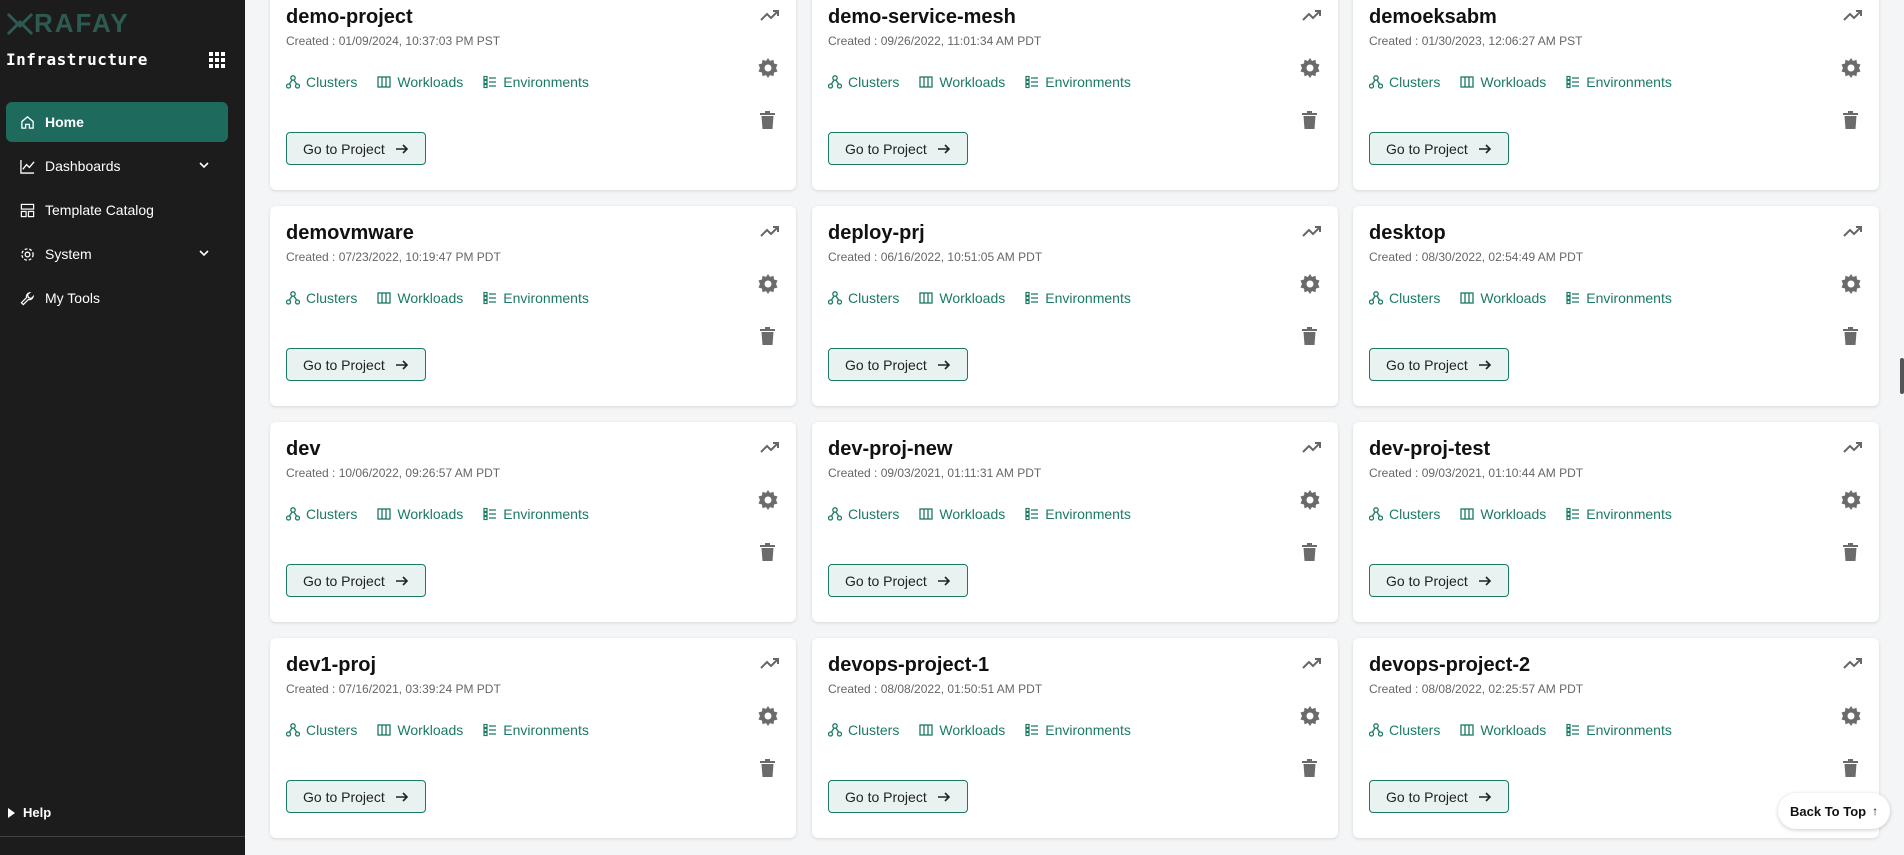  Describe the element at coordinates (1902, 376) in the screenshot. I see `scrollbar-thumb` at that location.